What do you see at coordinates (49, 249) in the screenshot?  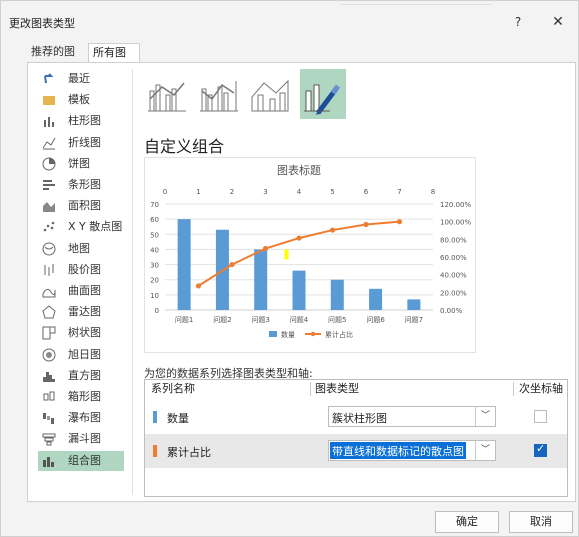 I see `map-chart-icon` at bounding box center [49, 249].